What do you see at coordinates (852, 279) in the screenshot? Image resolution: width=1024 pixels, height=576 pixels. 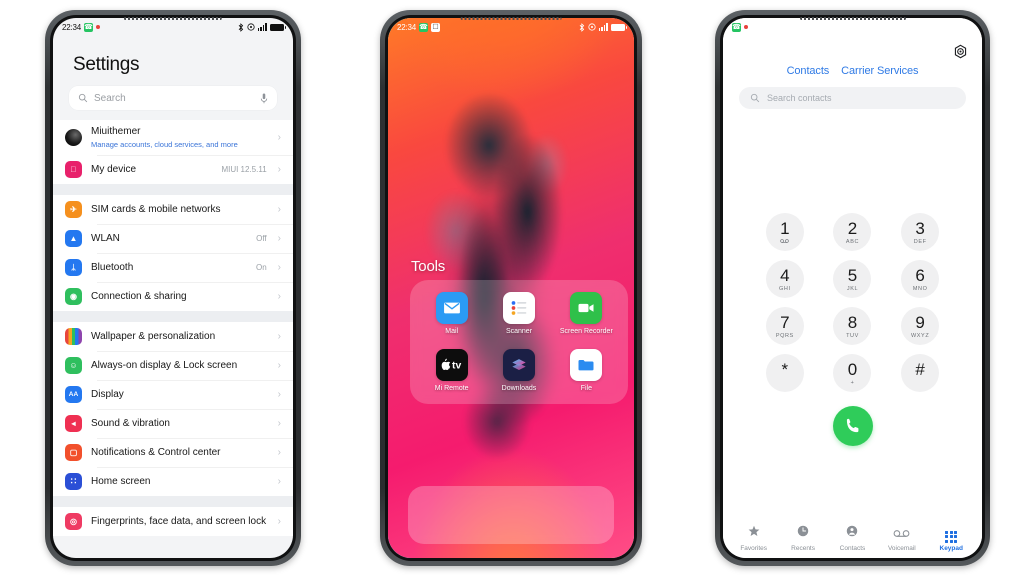 I see `key-5: 5 JKL` at bounding box center [852, 279].